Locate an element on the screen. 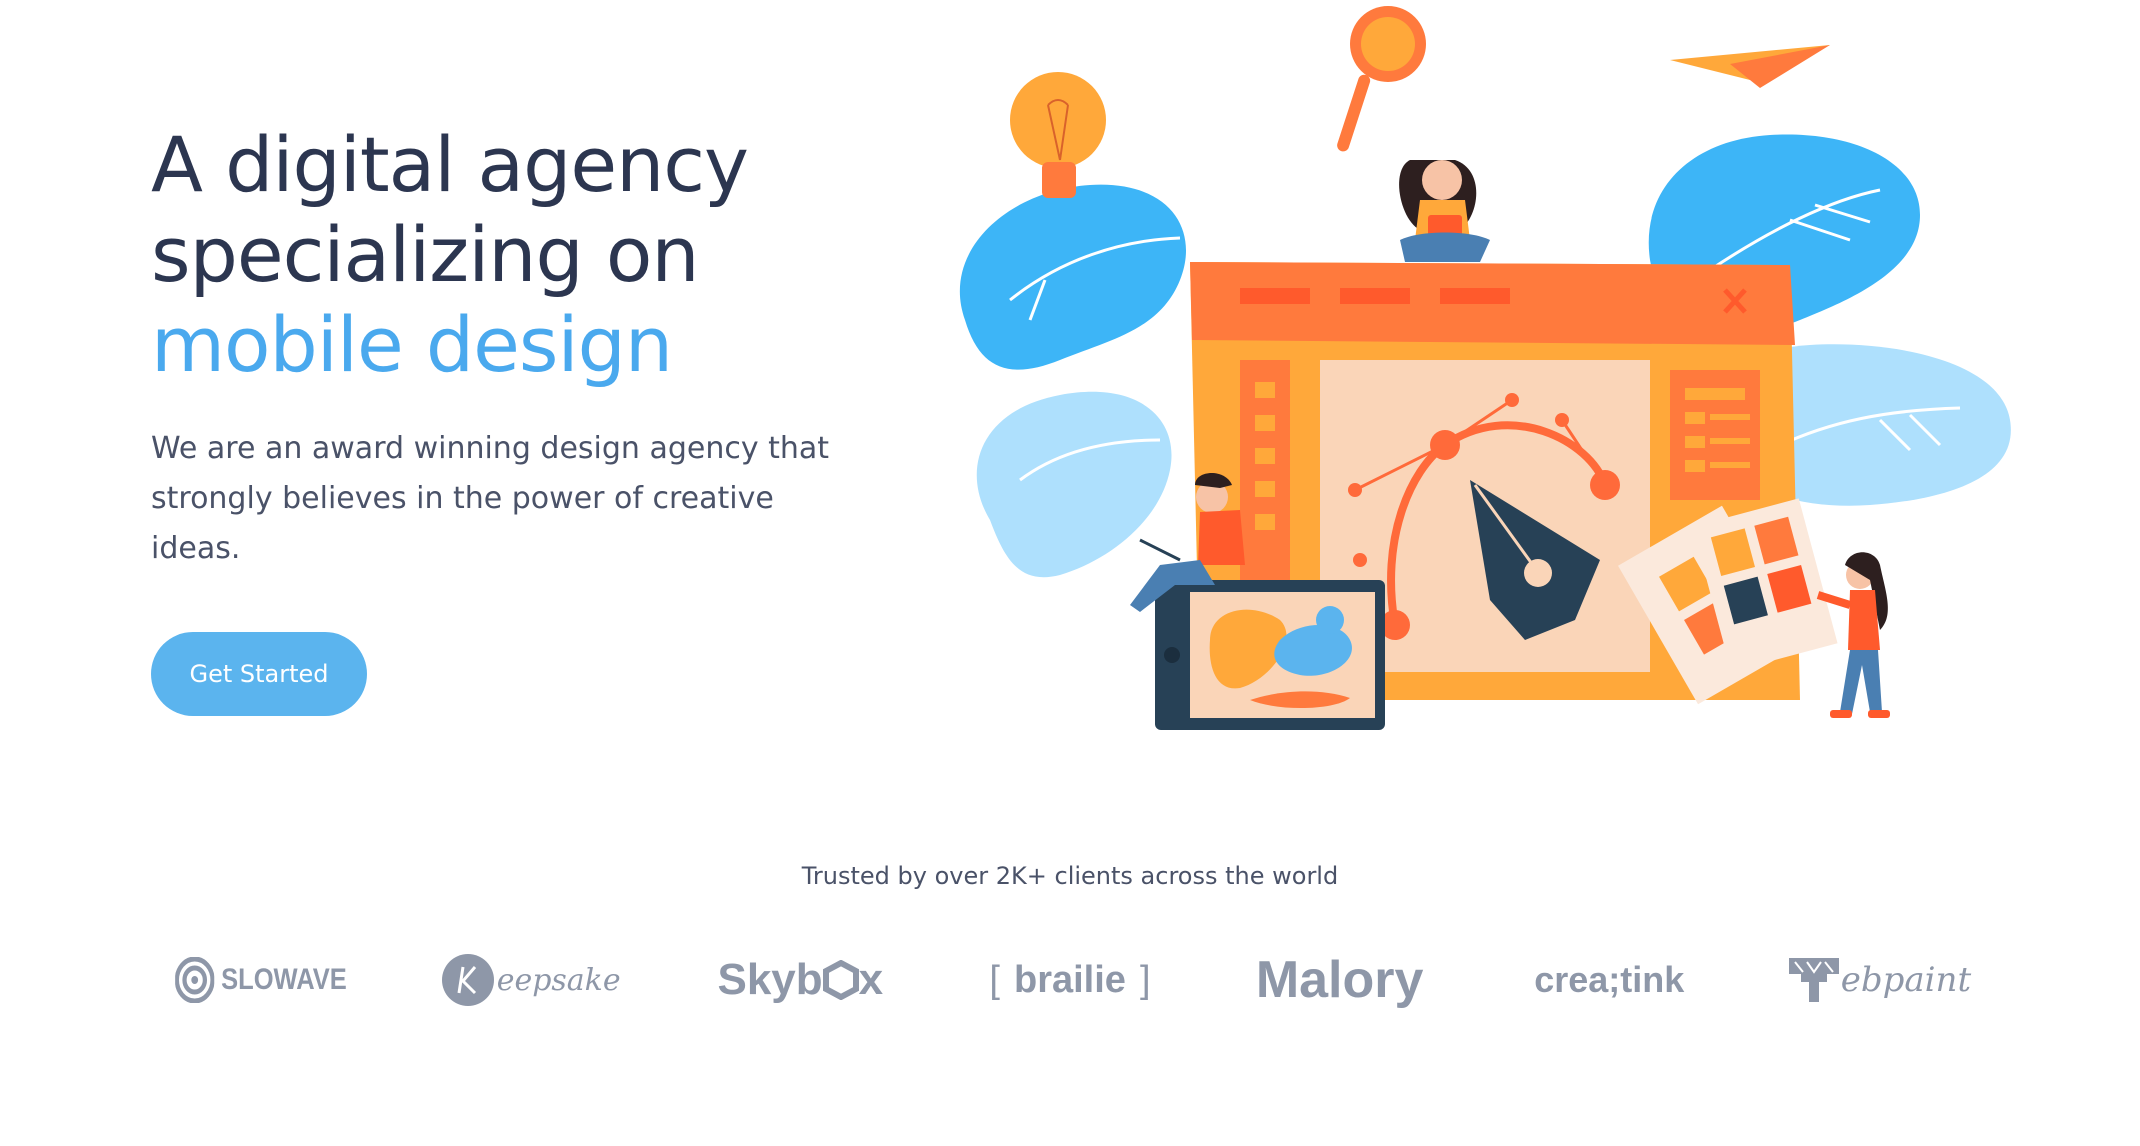 The height and width of the screenshot is (1146, 2140). light-blue-leaf-blob-left is located at coordinates (1074, 484).